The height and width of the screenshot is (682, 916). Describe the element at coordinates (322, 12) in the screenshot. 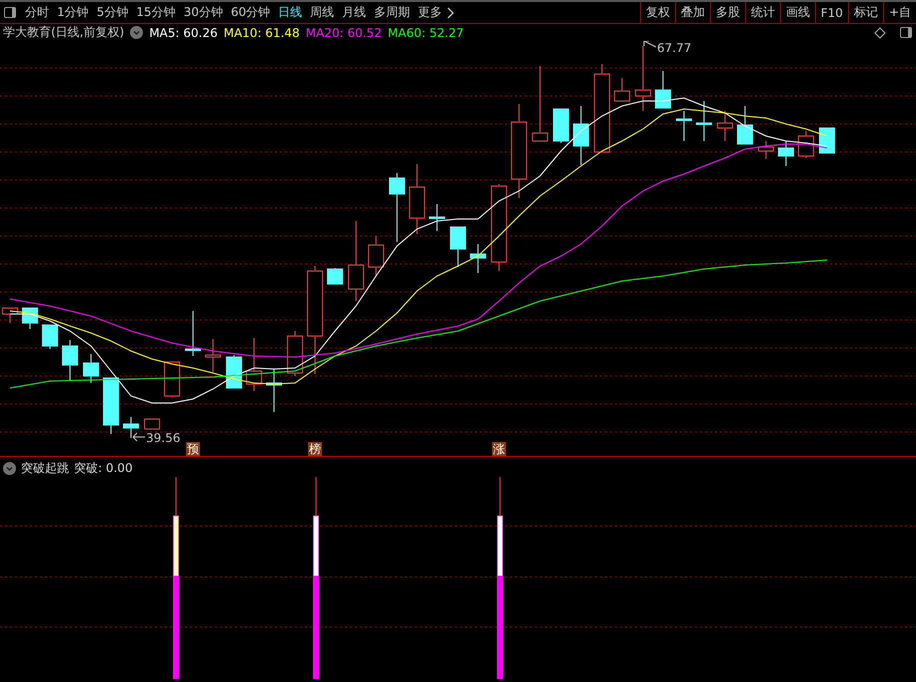

I see `period-tab: 周线` at that location.